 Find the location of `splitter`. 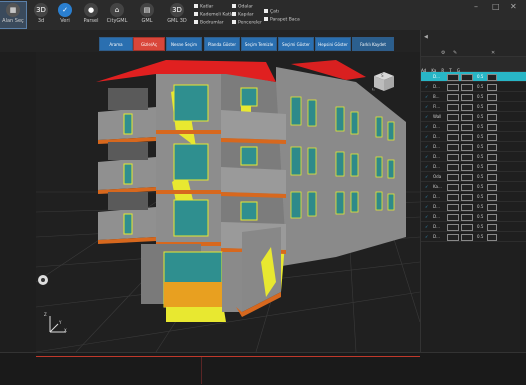

splitter is located at coordinates (201, 370).